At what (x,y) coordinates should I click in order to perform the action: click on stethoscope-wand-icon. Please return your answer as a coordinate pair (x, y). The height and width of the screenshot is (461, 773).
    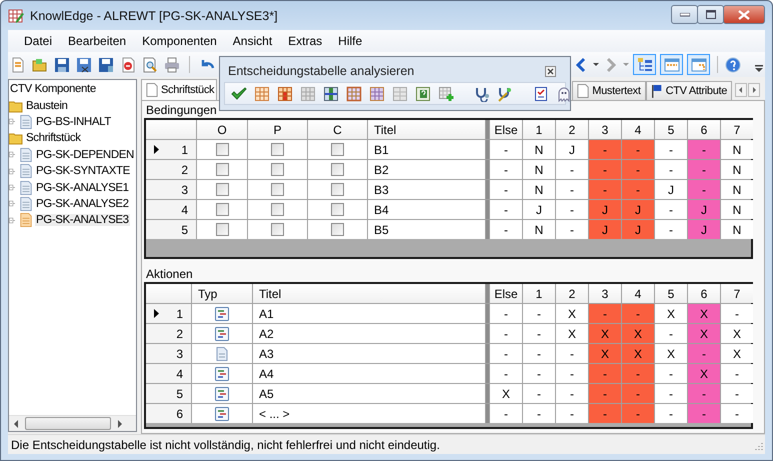
    Looking at the image, I should click on (505, 94).